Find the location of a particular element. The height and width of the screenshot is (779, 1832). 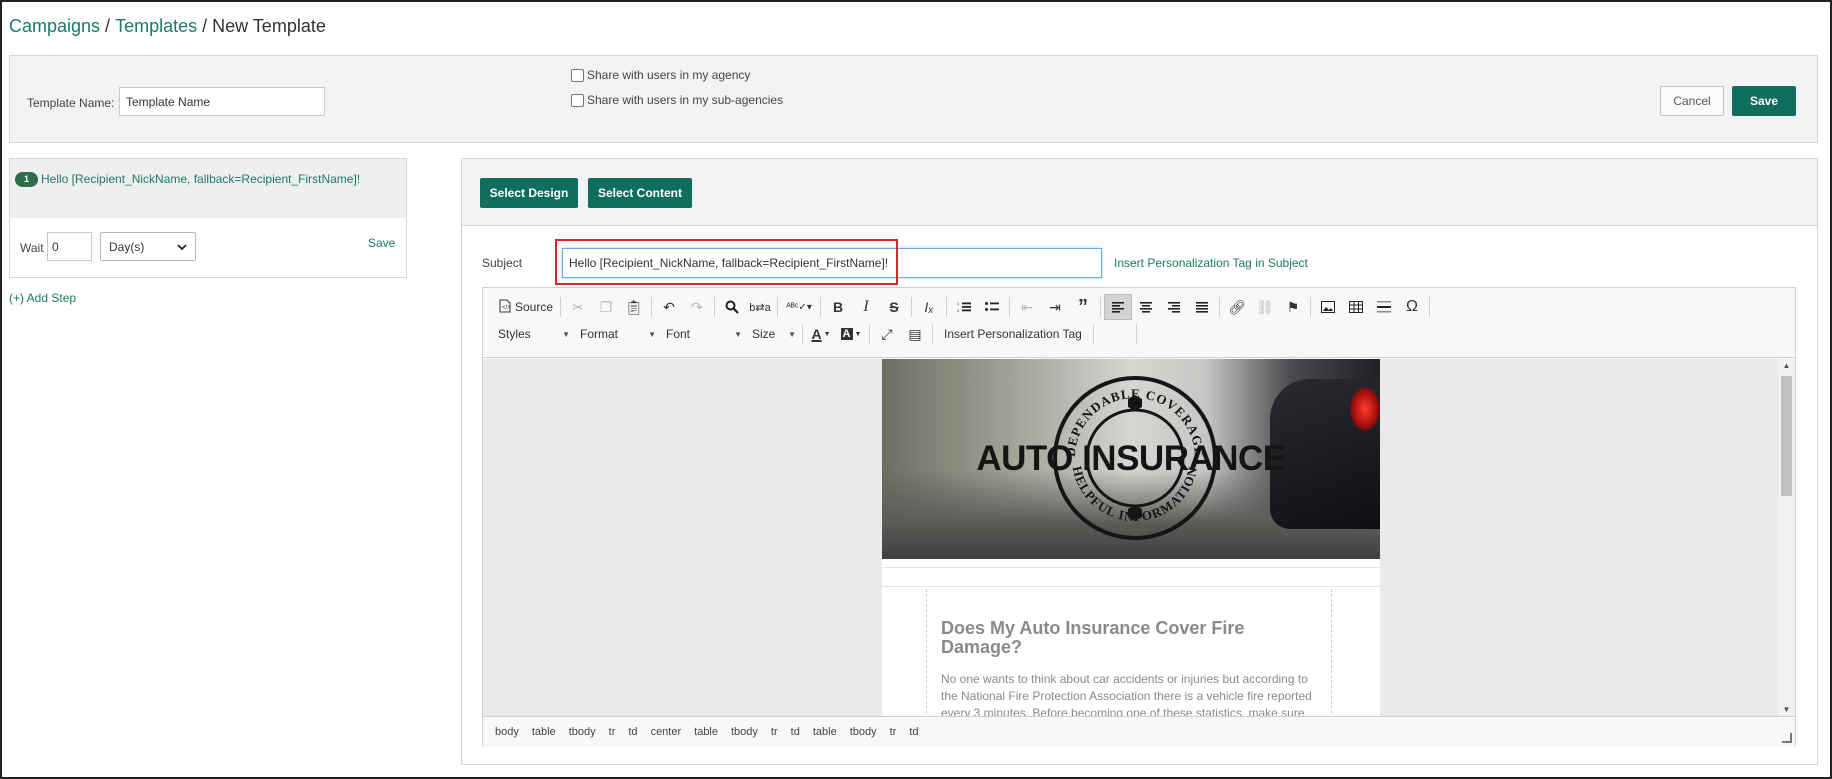

styles-dropdown: Styles ▼ is located at coordinates (534, 334).